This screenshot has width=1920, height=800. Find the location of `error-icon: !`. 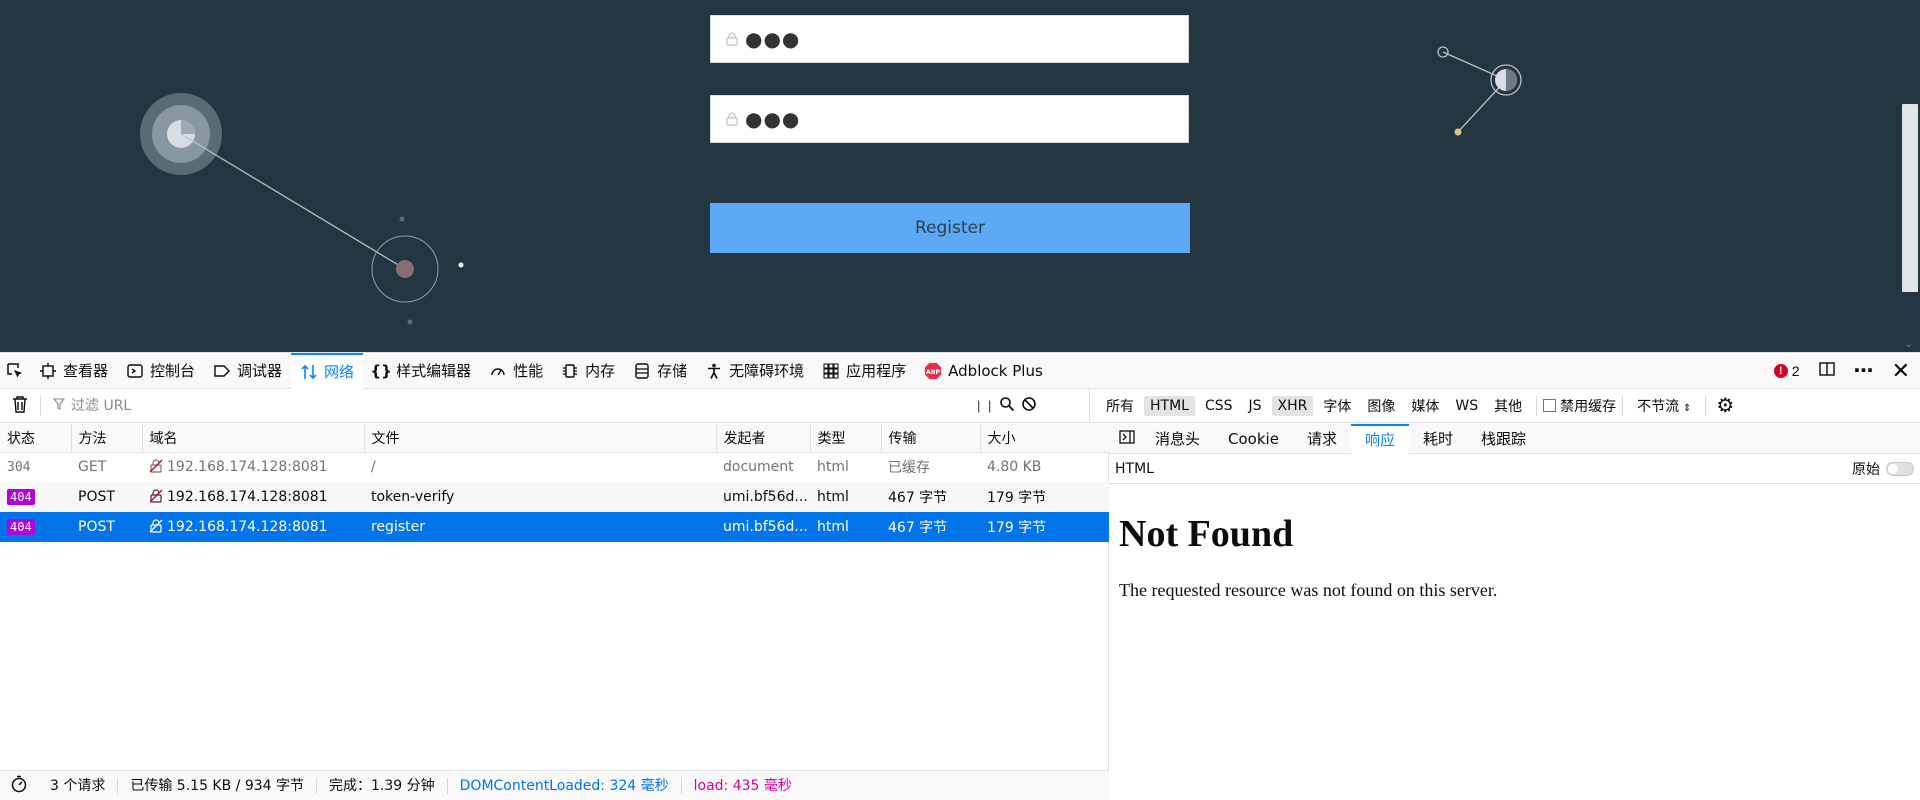

error-icon: ! is located at coordinates (1780, 371).